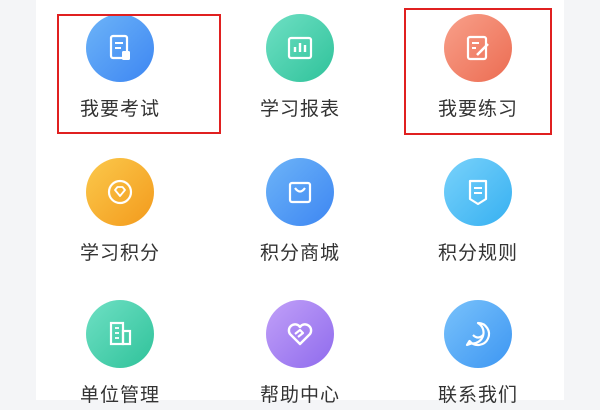 Image resolution: width=600 pixels, height=410 pixels. I want to click on menu-item-contact: 联系我们, so click(478, 350).